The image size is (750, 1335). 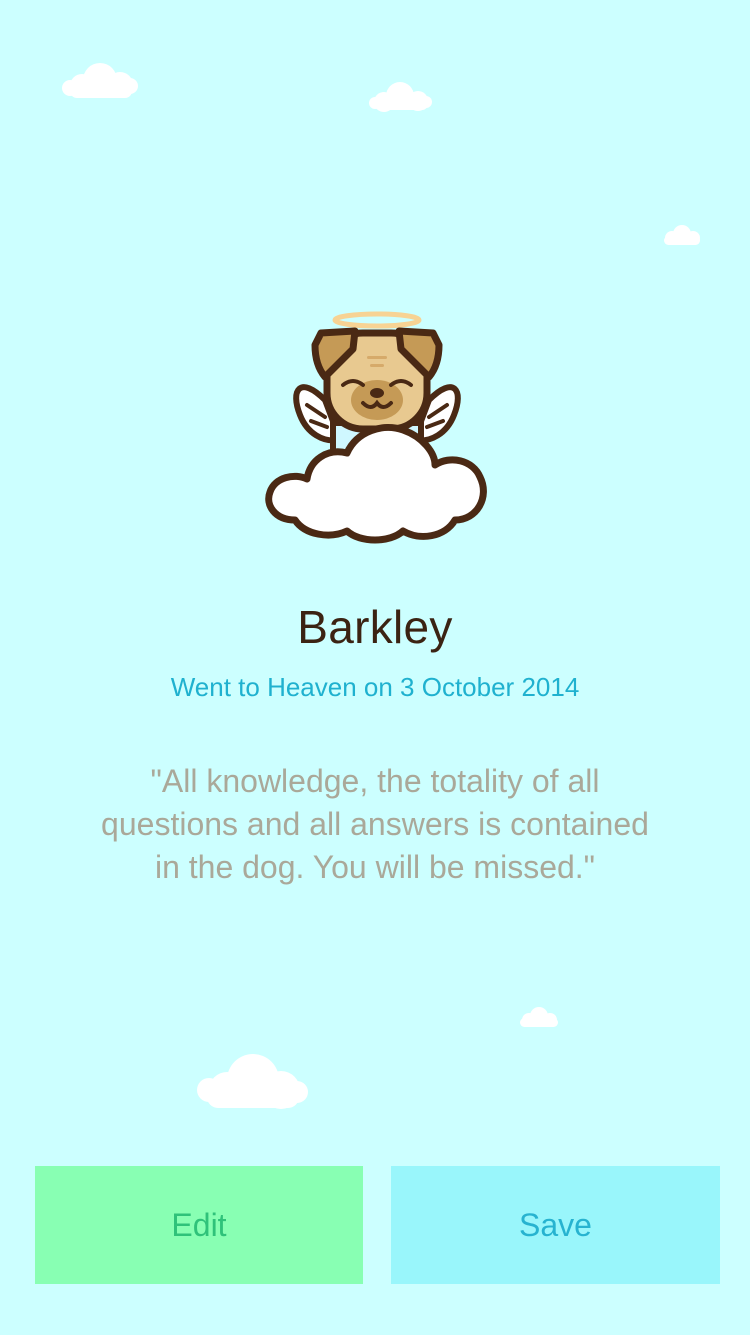 I want to click on edit-button: Edit, so click(x=199, y=1225).